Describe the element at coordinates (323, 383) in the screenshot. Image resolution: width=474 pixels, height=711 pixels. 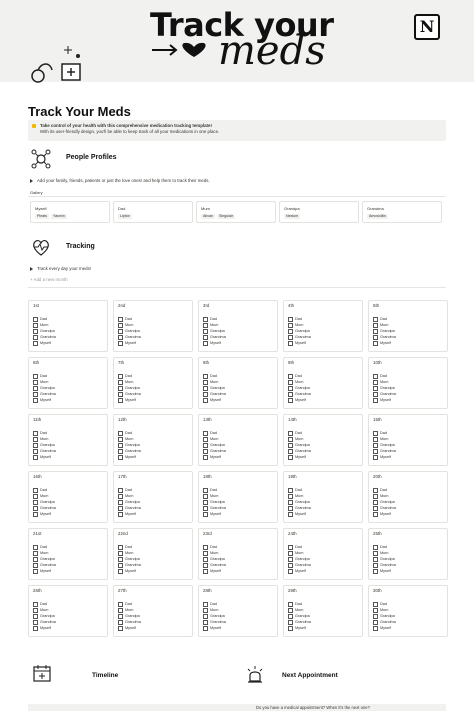
I see `day-card: 9th Dad Mum Grandpa Grandma Myself` at that location.